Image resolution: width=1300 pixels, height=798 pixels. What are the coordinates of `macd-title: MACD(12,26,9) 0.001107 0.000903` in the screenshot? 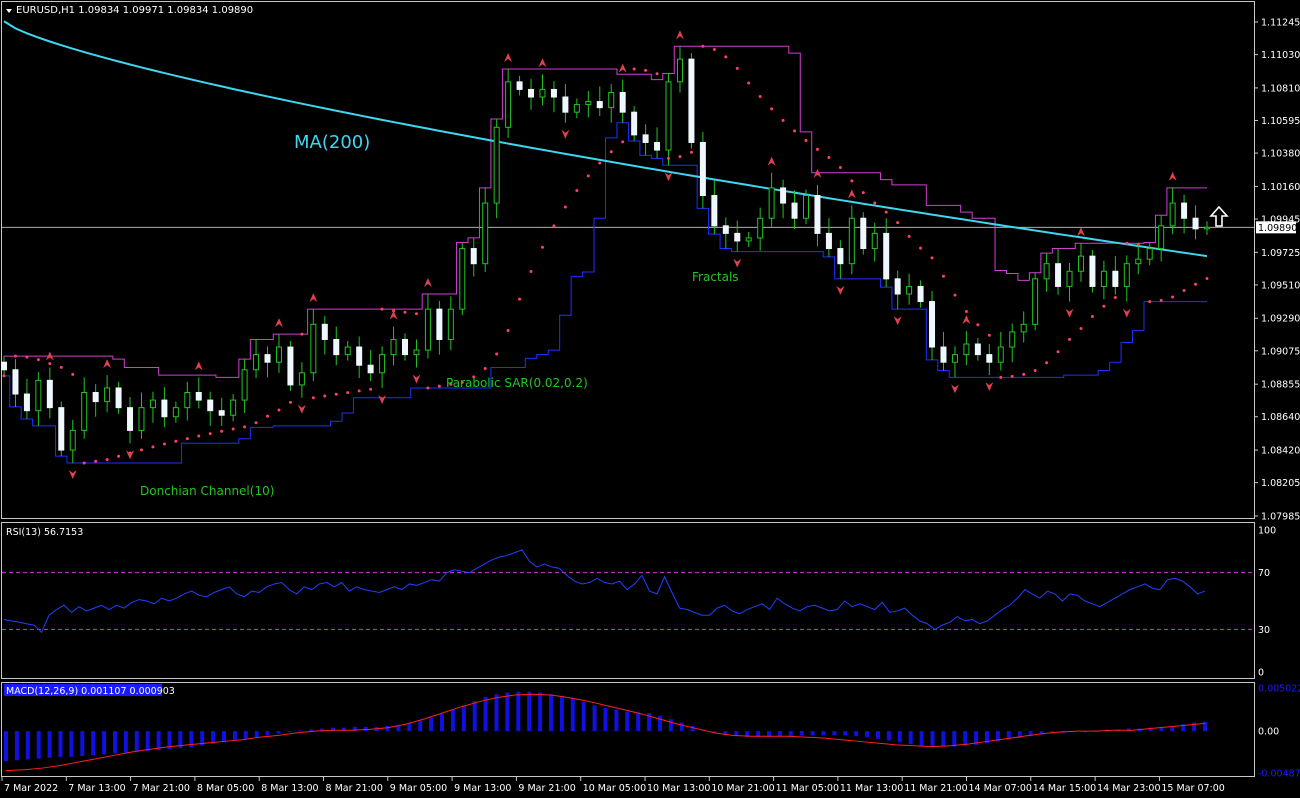 It's located at (90, 691).